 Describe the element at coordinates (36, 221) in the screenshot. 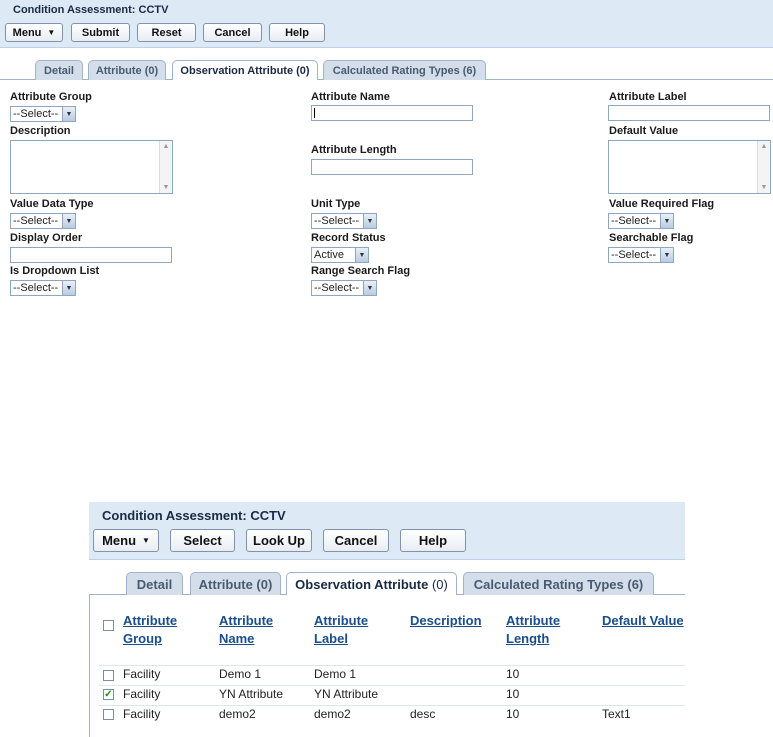

I see `value-data-type-value: --Select--` at that location.